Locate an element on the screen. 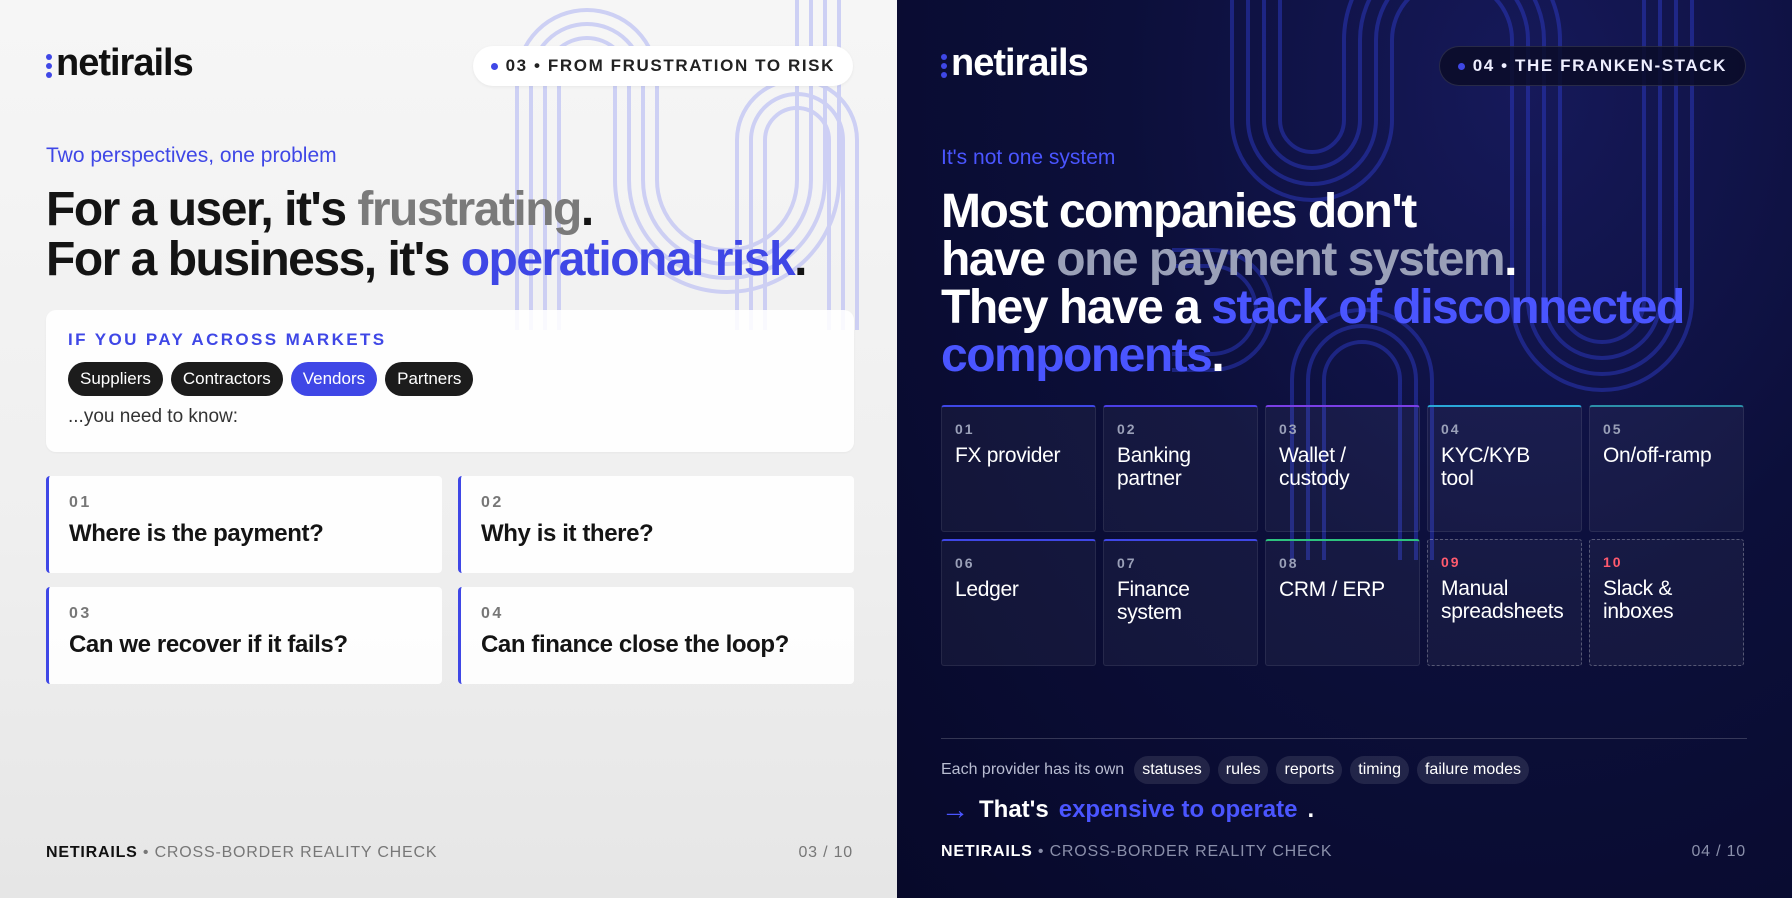 The width and height of the screenshot is (1792, 898). question-text: Where is the payment? is located at coordinates (196, 533).